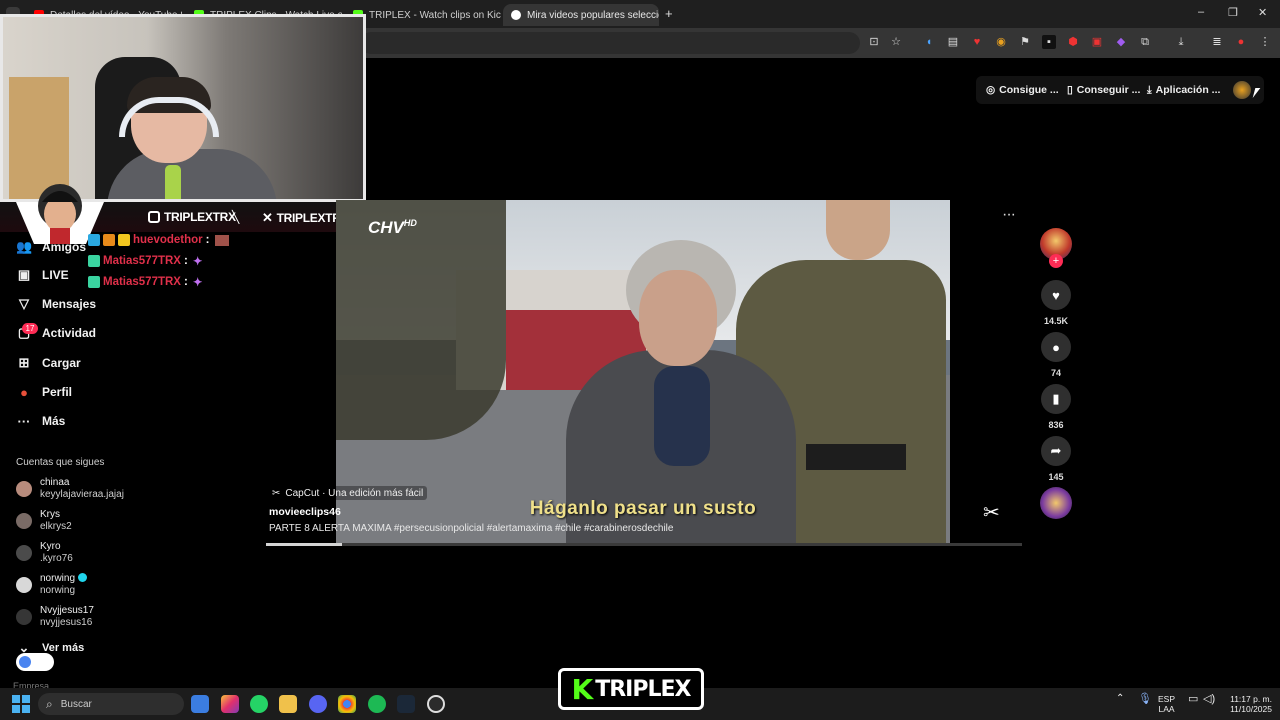  I want to click on search-icon: ⌕, so click(49, 703).